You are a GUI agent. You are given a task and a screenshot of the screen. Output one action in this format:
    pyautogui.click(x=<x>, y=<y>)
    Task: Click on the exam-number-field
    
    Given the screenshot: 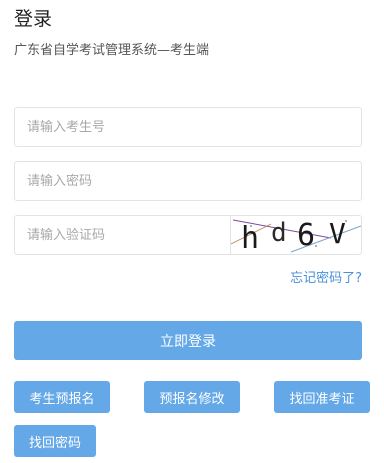 What is the action you would take?
    pyautogui.click(x=188, y=127)
    